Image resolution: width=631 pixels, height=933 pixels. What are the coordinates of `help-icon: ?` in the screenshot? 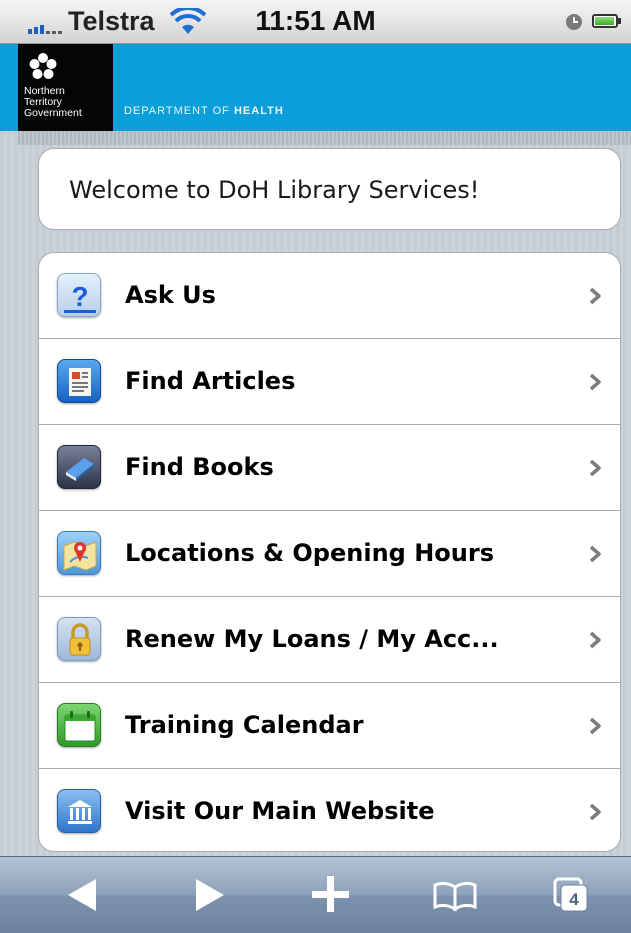 It's located at (79, 295).